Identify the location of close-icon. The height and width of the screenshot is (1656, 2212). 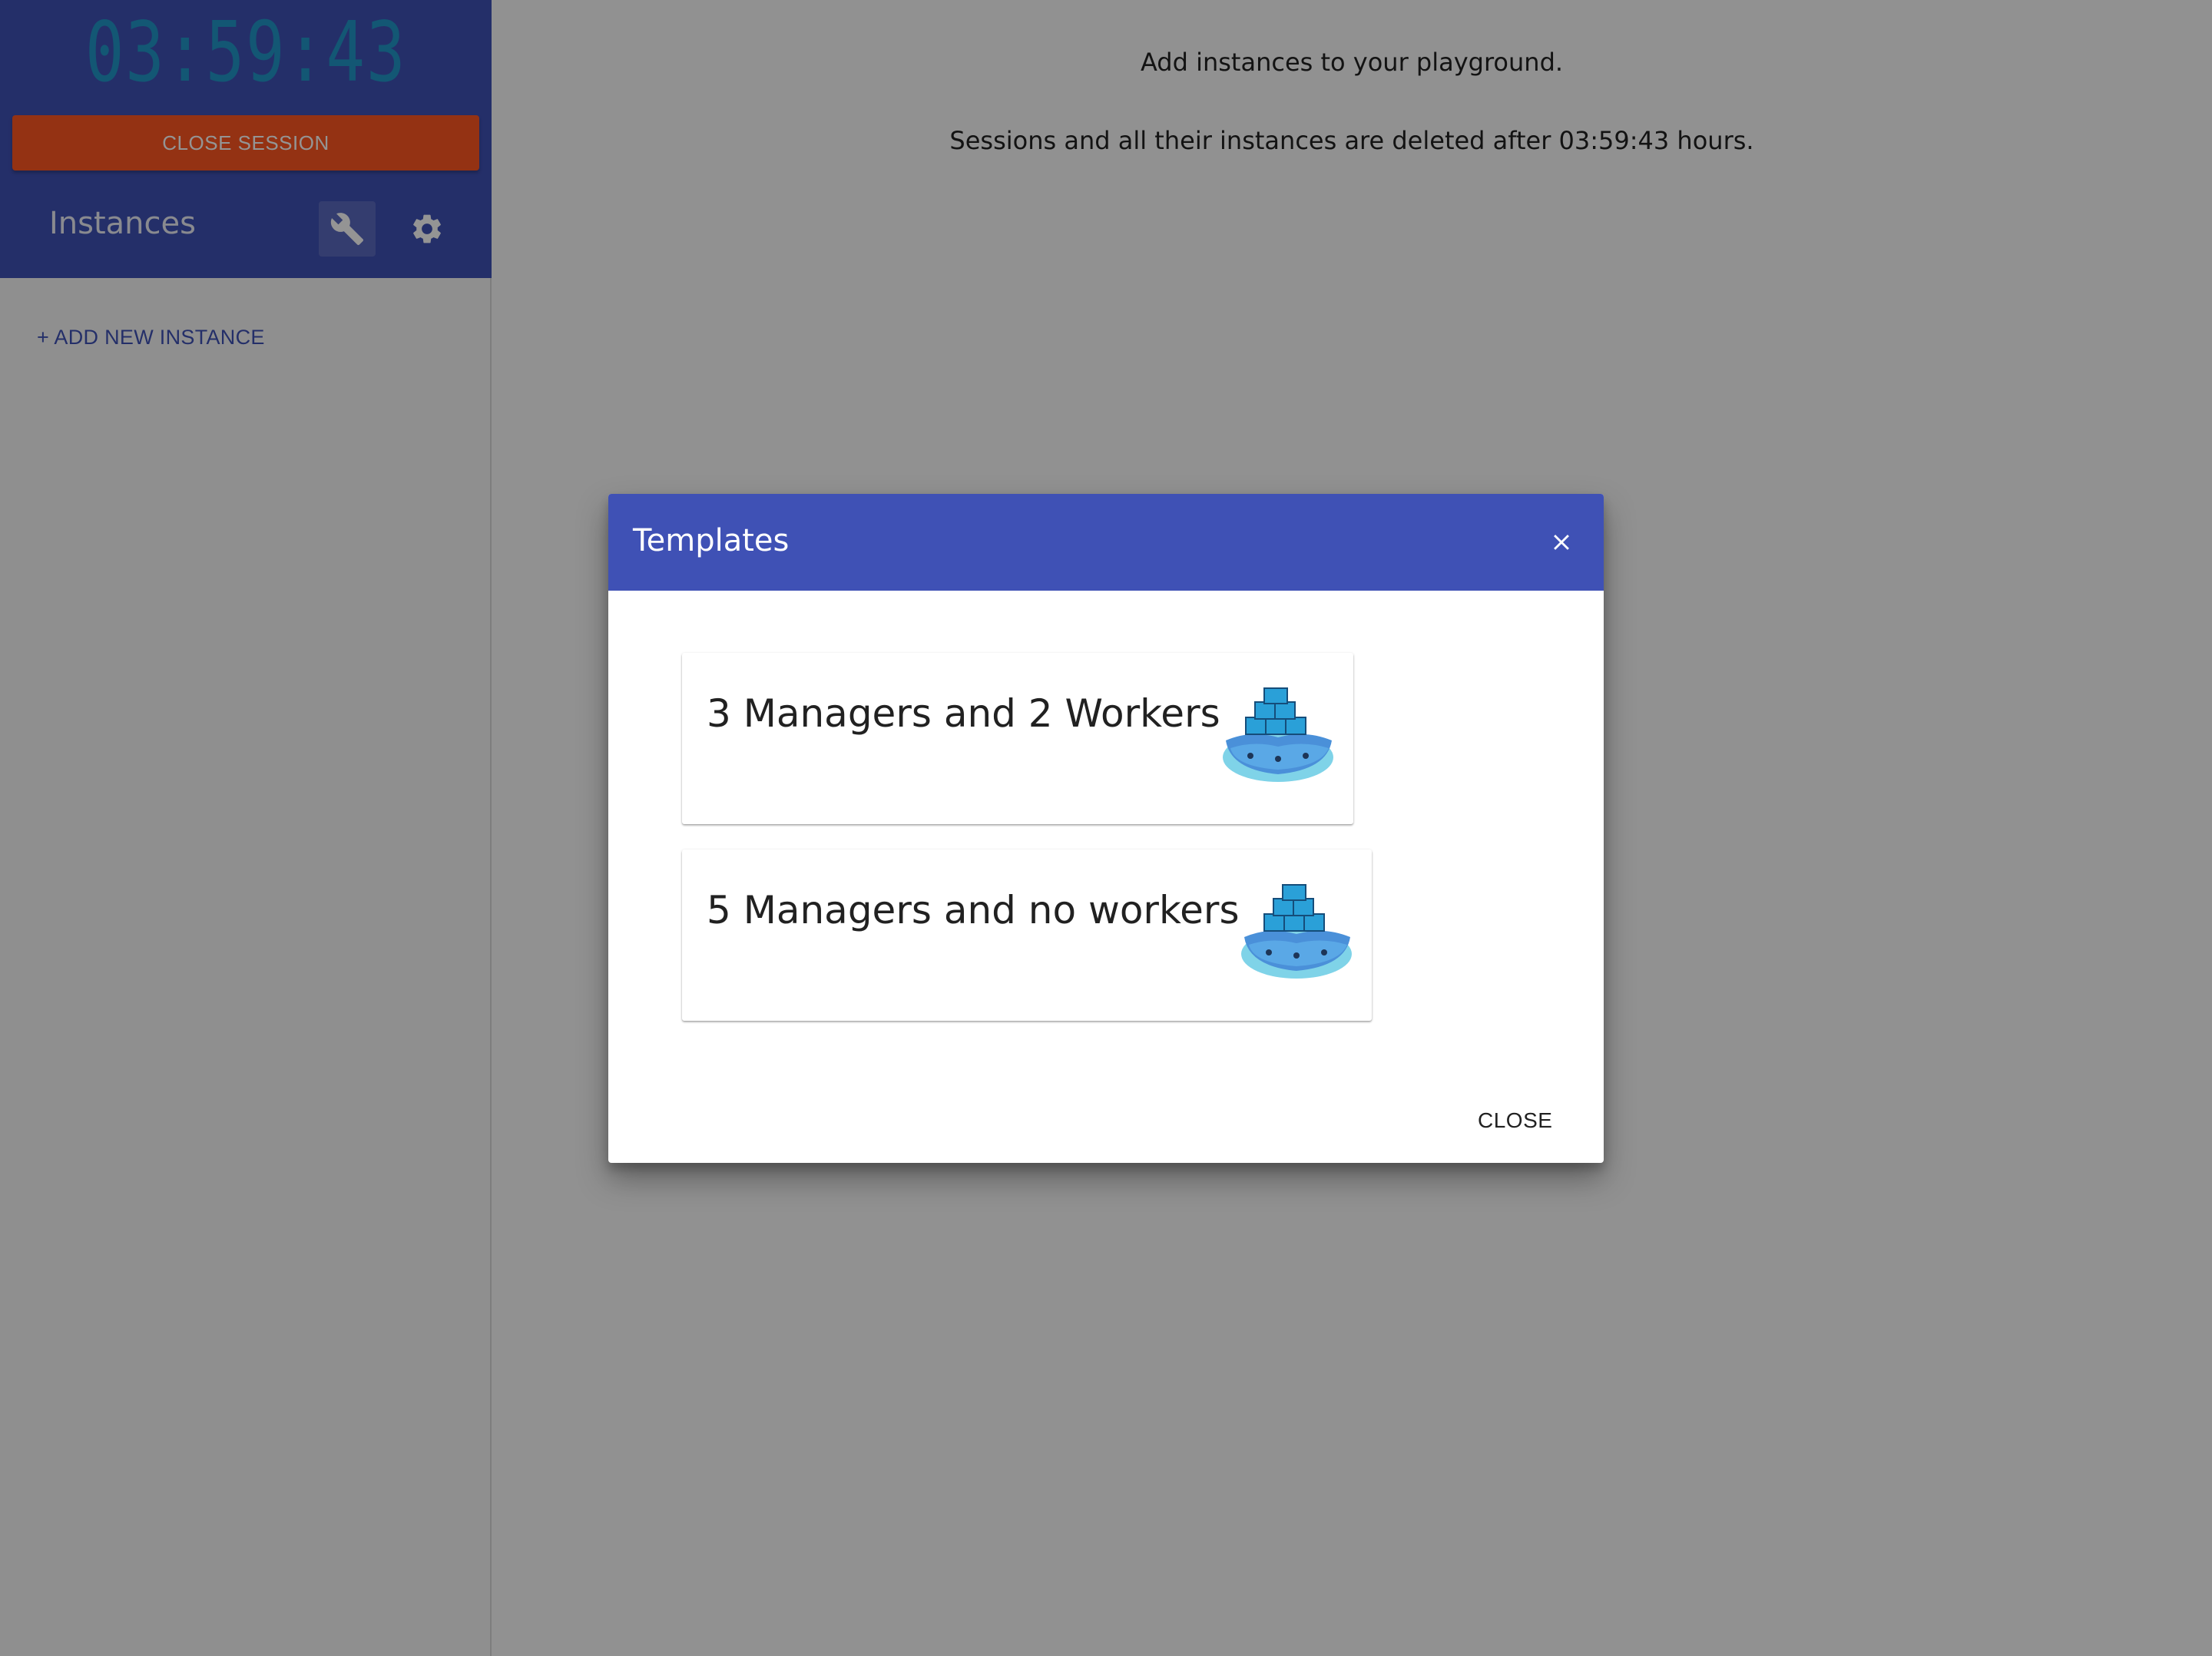
(1562, 542).